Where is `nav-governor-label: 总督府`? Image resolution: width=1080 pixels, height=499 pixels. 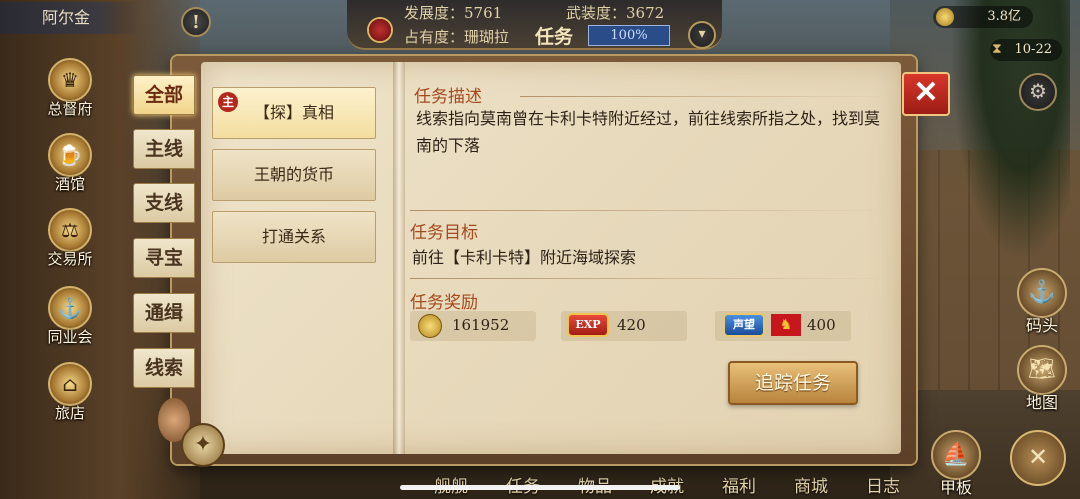
nav-governor-label: 总督府 is located at coordinates (70, 109).